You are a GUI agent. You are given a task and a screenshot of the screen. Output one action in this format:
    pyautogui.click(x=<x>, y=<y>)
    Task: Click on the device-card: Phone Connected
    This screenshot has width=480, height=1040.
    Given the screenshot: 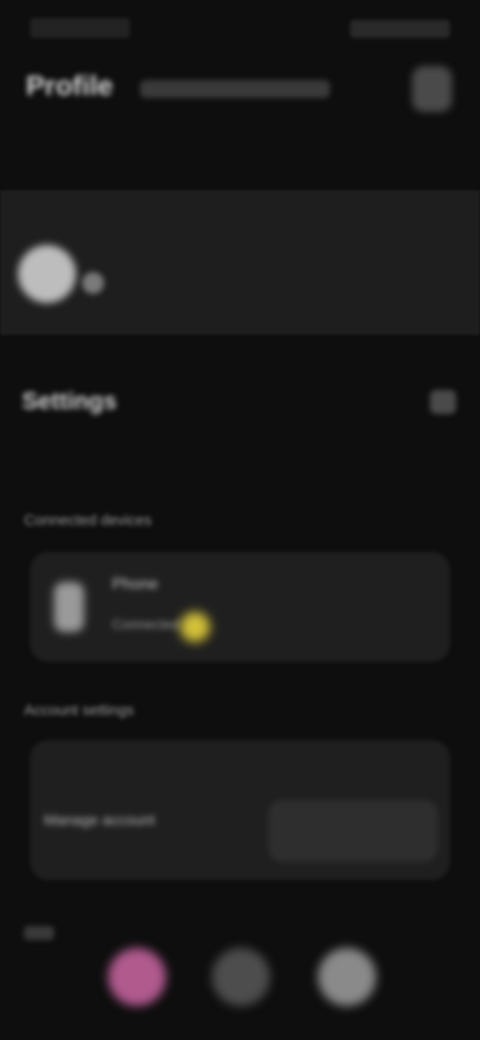 What is the action you would take?
    pyautogui.click(x=240, y=607)
    